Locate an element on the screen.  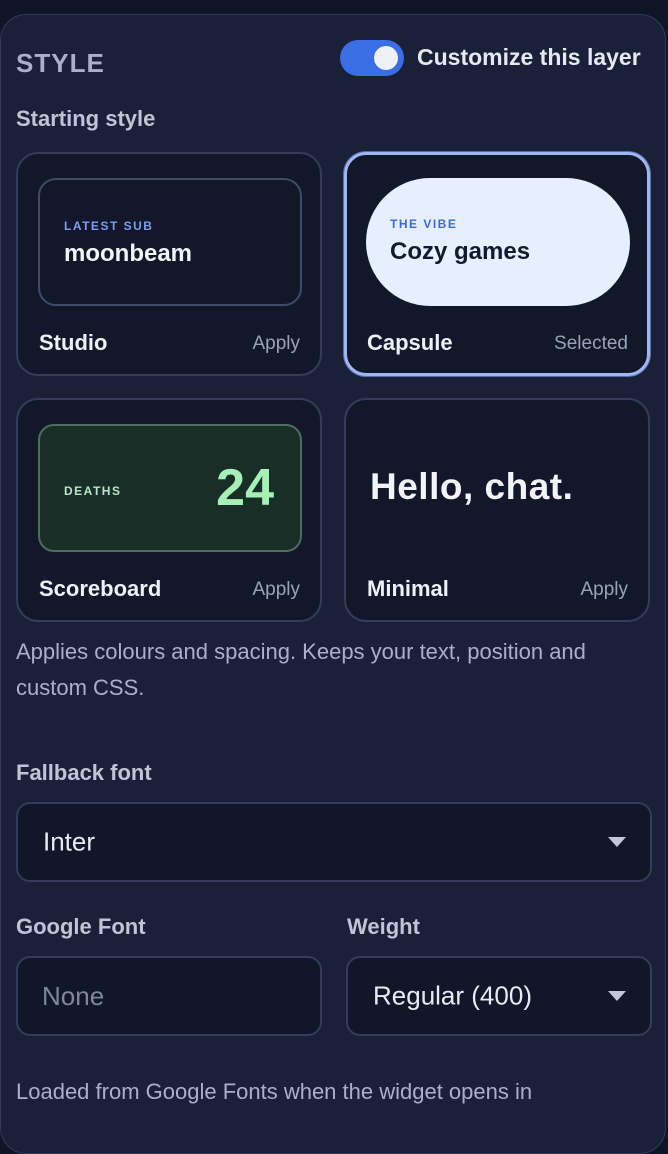
fallback-font-label: Fallback font is located at coordinates (84, 772).